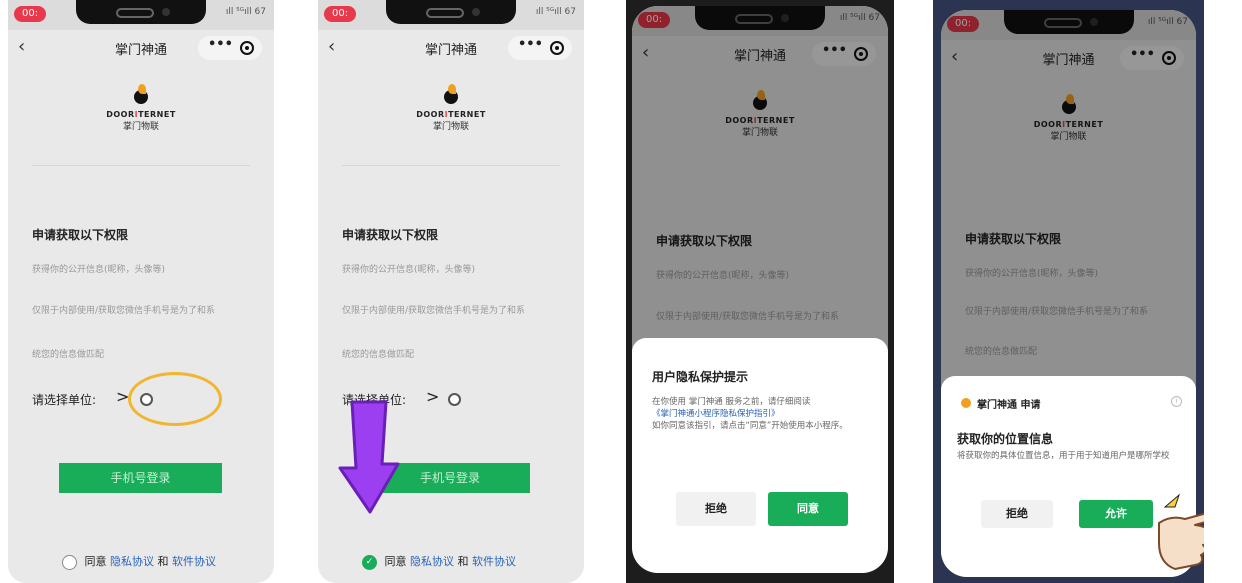 Image resolution: width=1242 pixels, height=583 pixels. Describe the element at coordinates (140, 478) in the screenshot. I see `phone-login-button: 手机号登录` at that location.